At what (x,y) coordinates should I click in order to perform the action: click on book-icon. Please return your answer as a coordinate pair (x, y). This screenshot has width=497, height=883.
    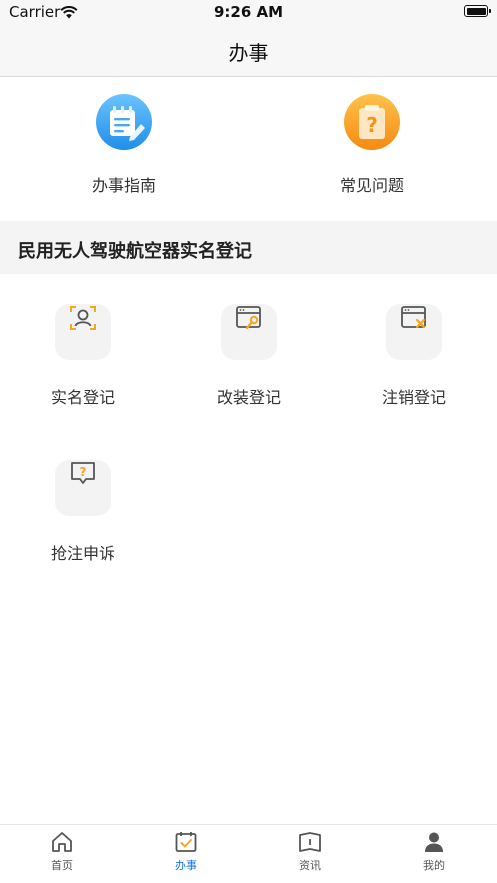
    Looking at the image, I should click on (310, 842).